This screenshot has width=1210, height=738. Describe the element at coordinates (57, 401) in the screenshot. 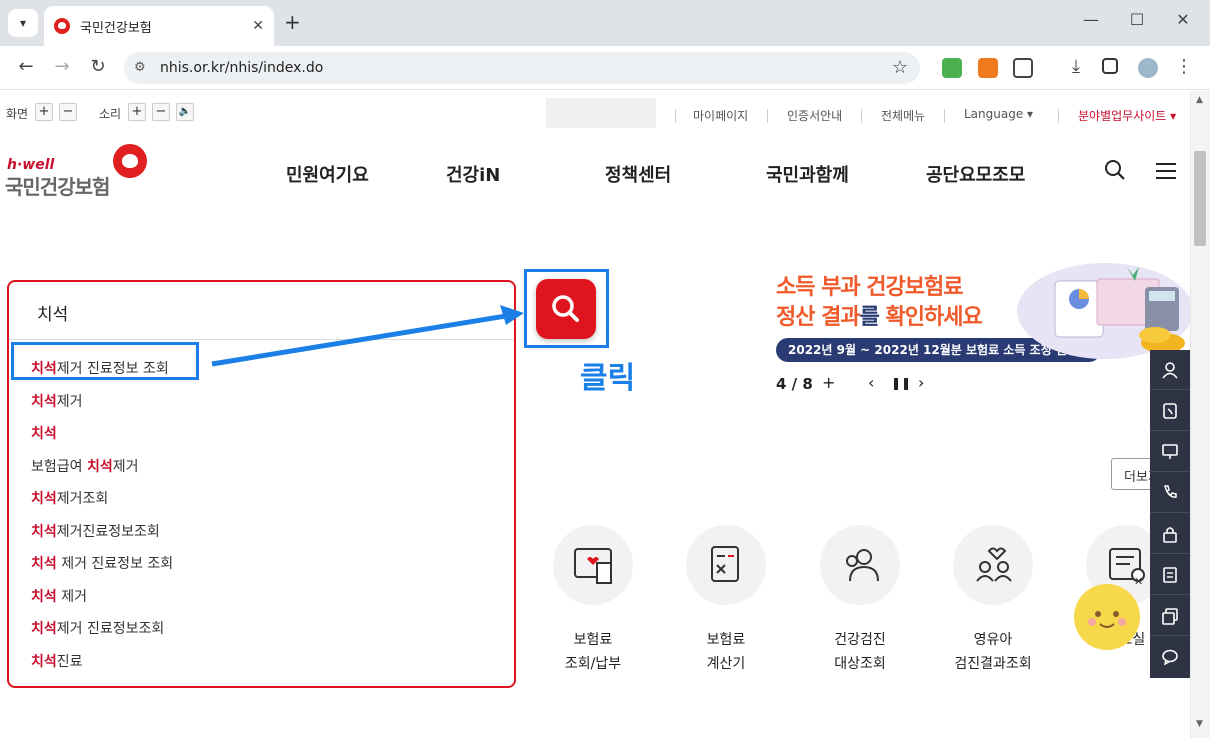

I see `suggestion-item: 치석제거` at that location.